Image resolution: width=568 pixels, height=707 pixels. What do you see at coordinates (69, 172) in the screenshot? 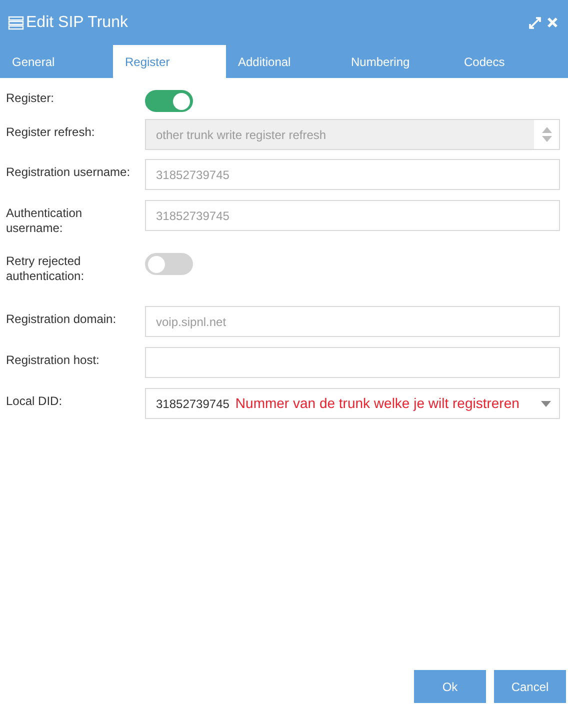
I see `field-label: Registration username:` at bounding box center [69, 172].